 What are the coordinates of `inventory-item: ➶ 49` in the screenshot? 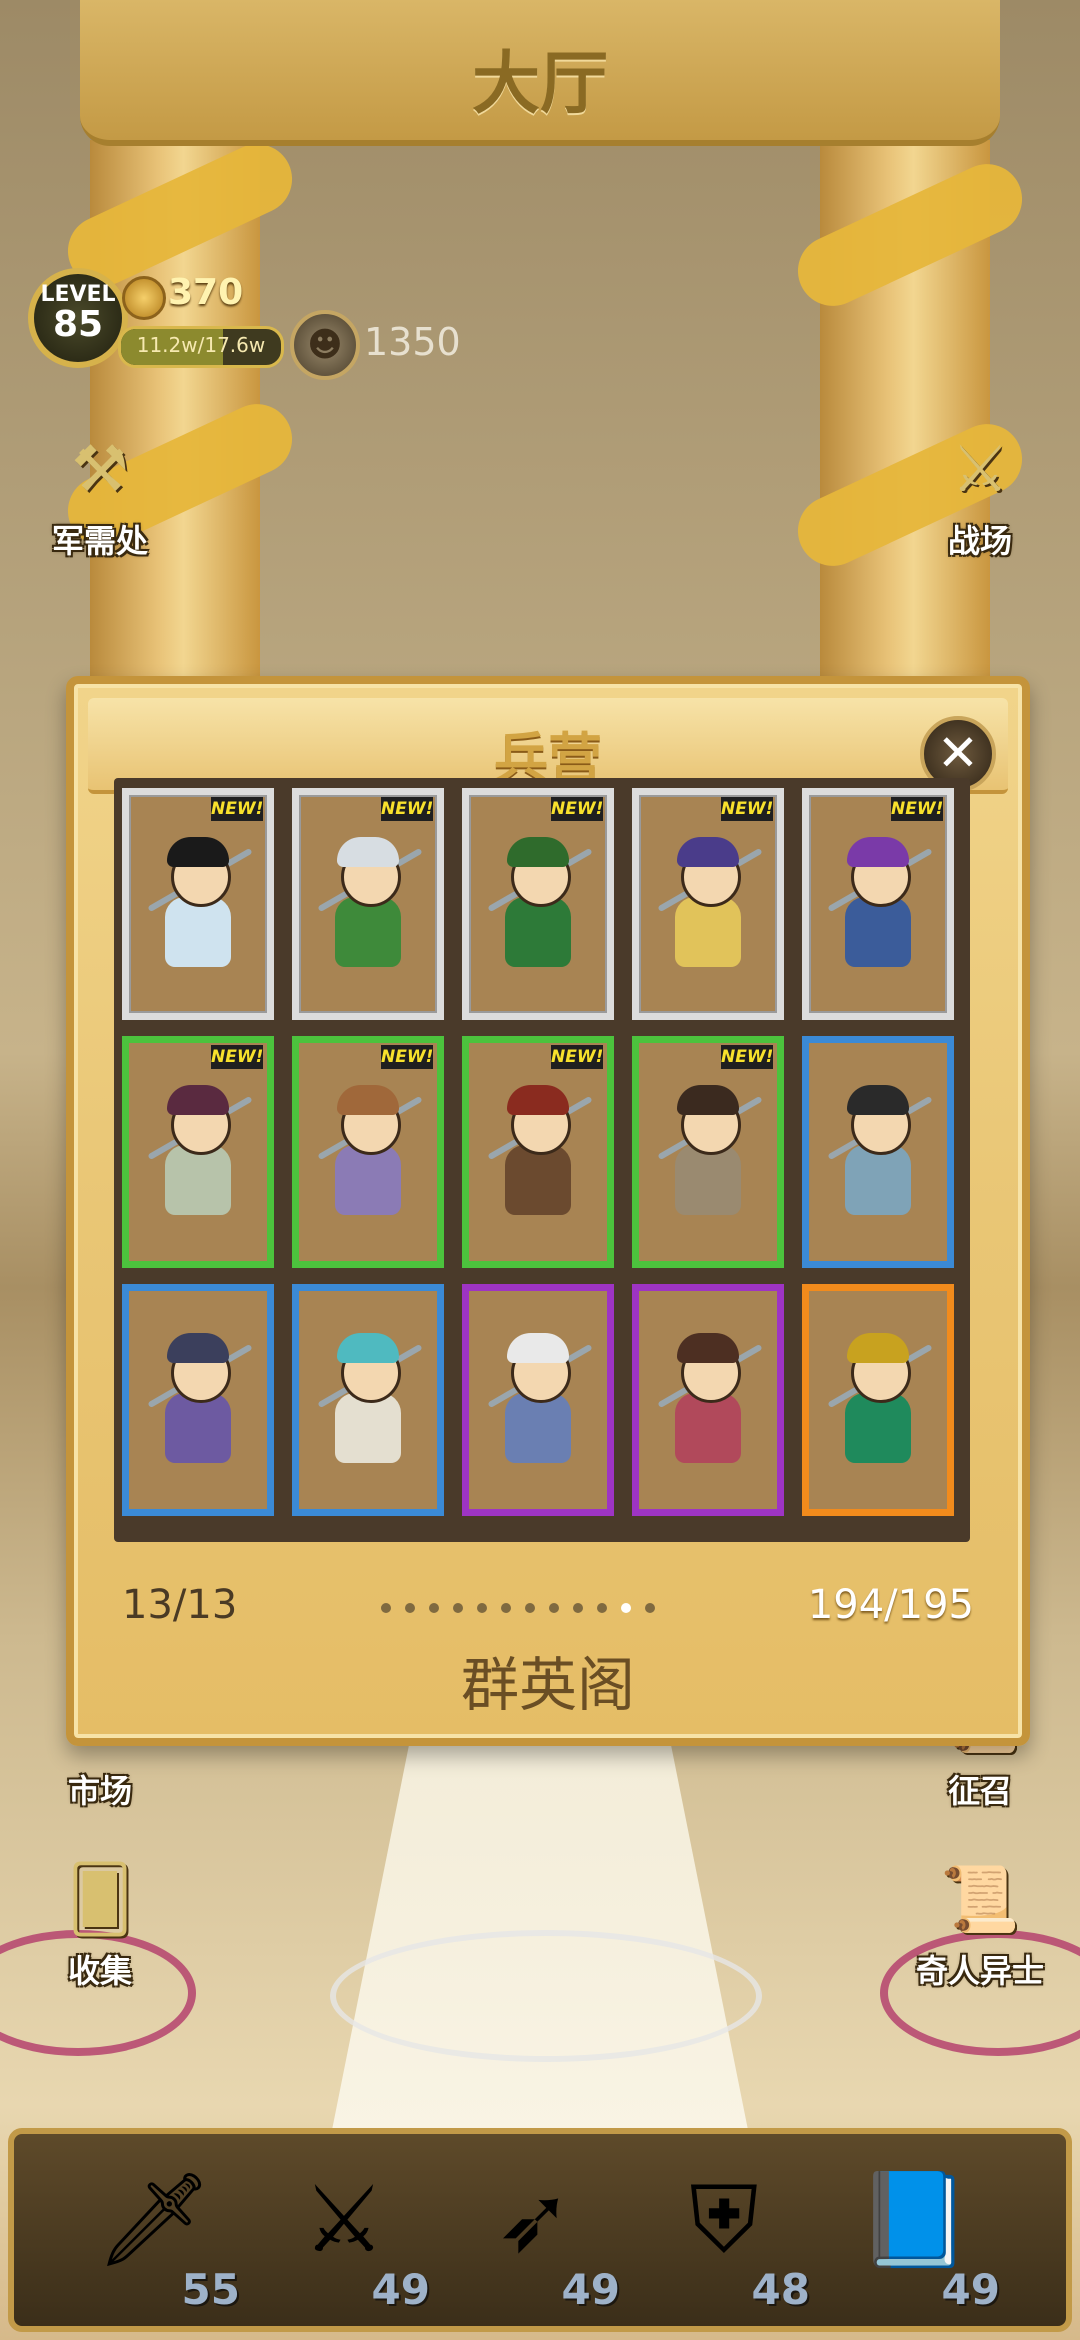 It's located at (544, 2239).